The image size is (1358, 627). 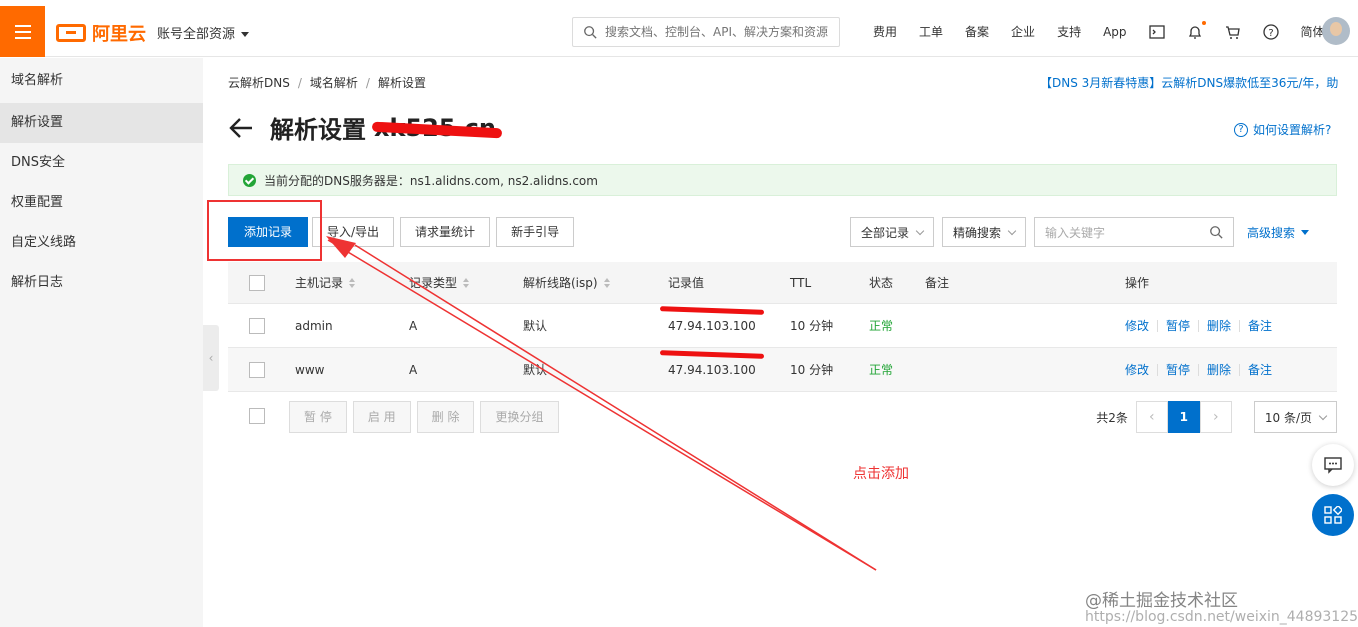 I want to click on global-search, so click(x=706, y=32).